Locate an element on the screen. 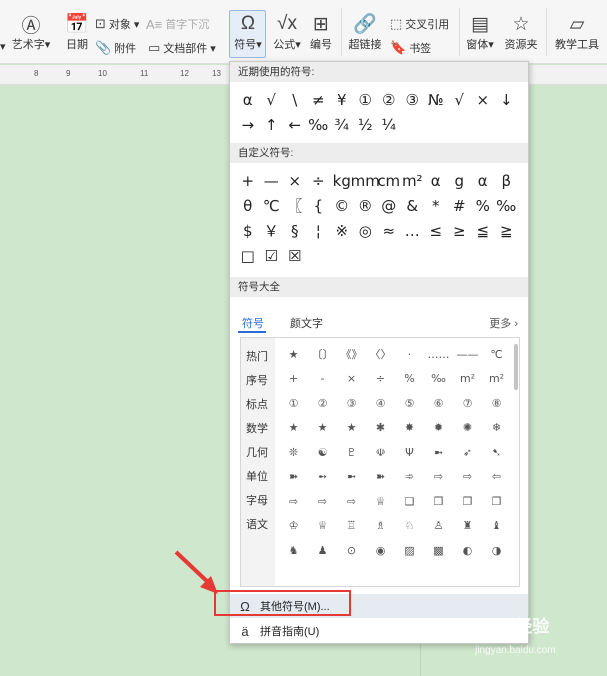 The height and width of the screenshot is (676, 607). symbol-cell: ◑ is located at coordinates (496, 550).